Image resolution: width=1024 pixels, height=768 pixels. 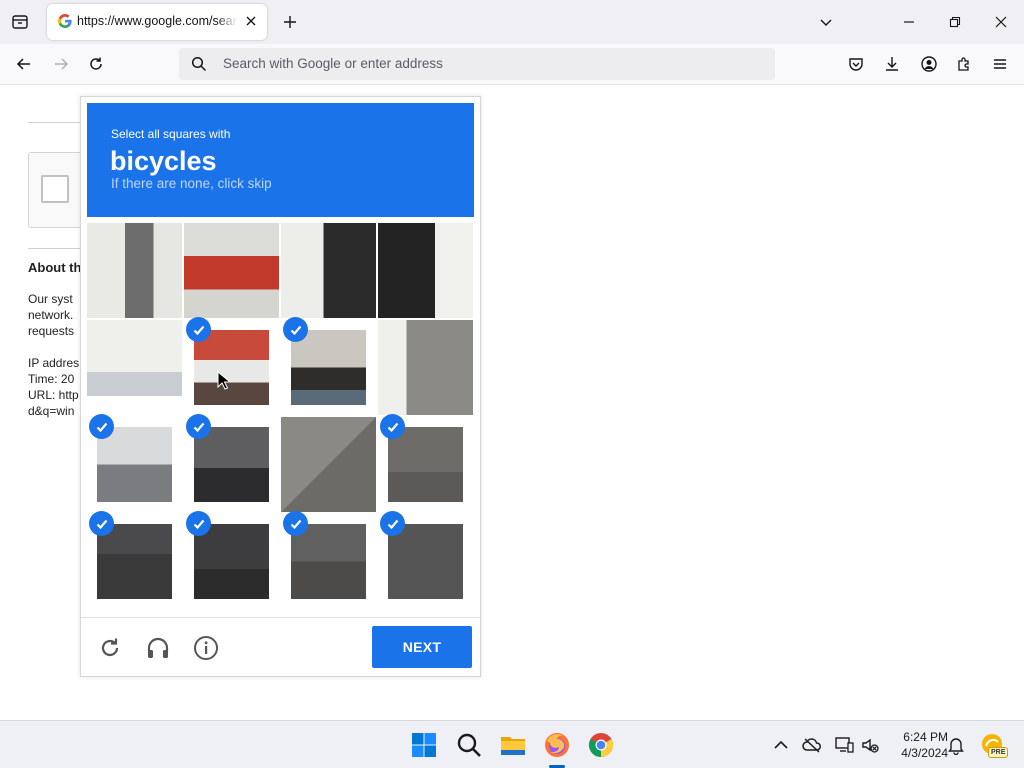 I want to click on google-g-icon, so click(x=65, y=21).